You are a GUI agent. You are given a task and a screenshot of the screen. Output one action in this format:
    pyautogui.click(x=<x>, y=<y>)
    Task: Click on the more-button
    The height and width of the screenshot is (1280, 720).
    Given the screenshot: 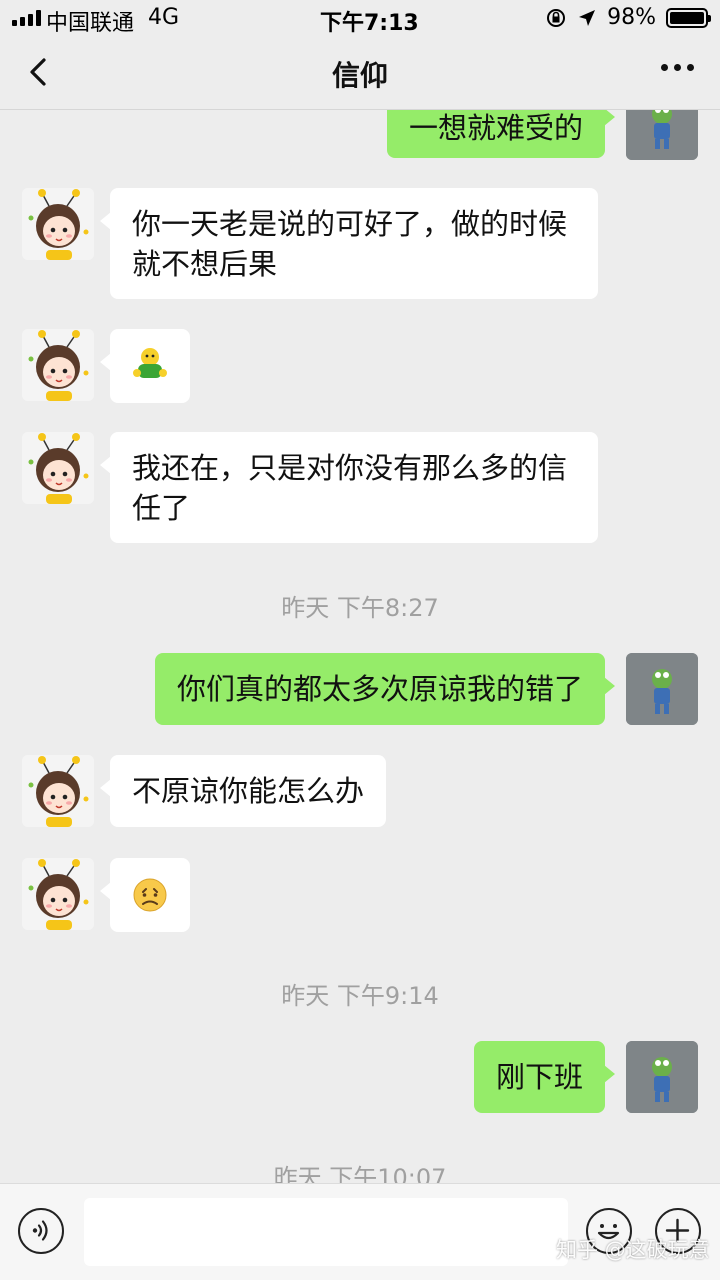 What is the action you would take?
    pyautogui.click(x=677, y=67)
    